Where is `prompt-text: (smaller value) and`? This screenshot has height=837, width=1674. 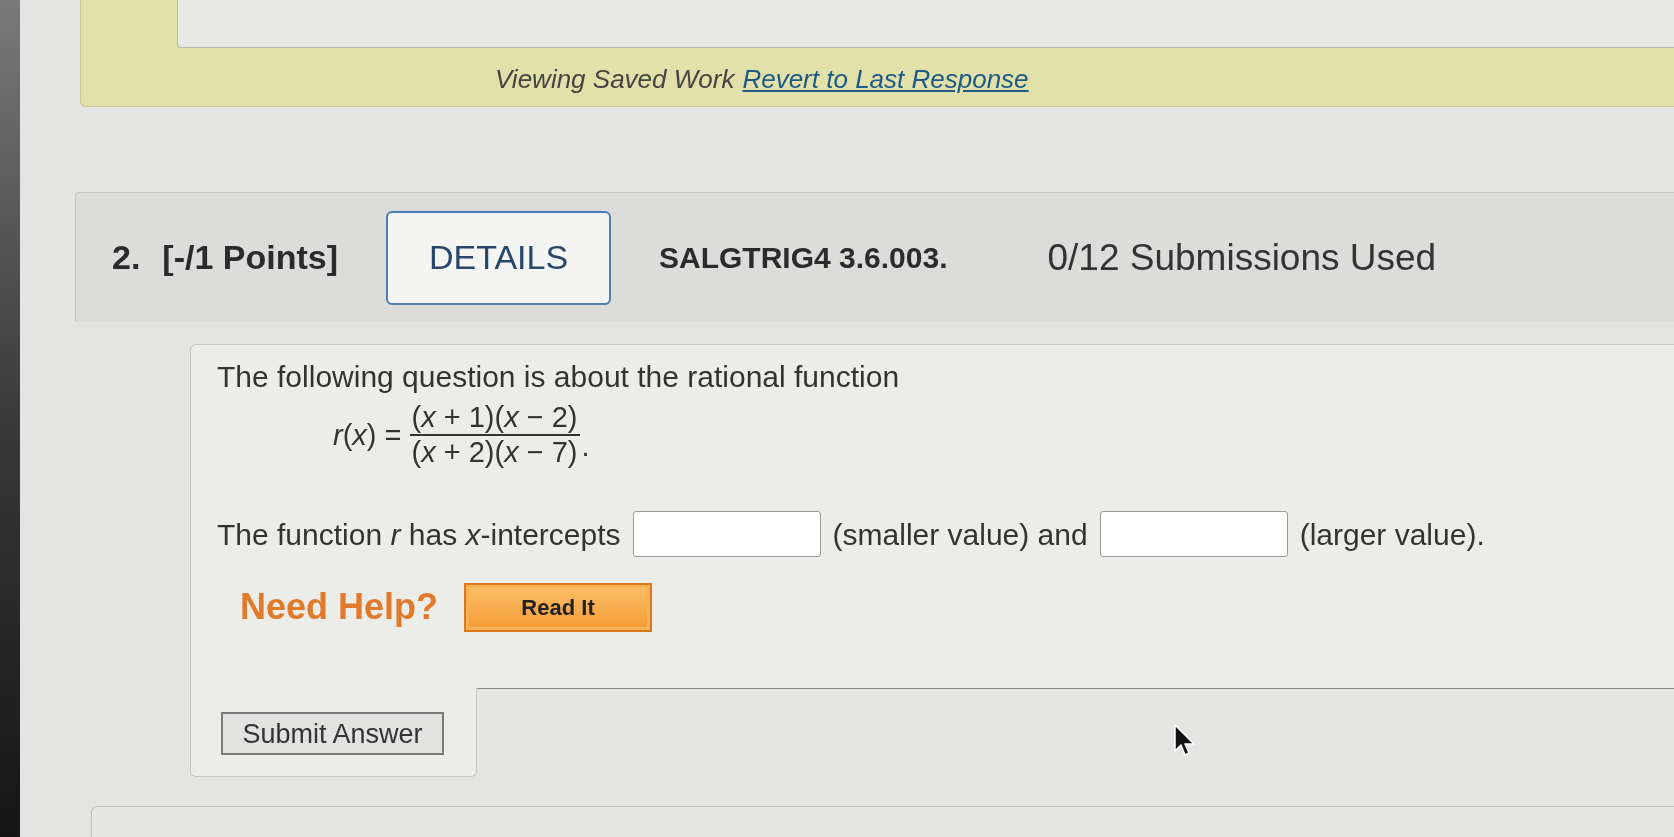 prompt-text: (smaller value) and is located at coordinates (960, 534).